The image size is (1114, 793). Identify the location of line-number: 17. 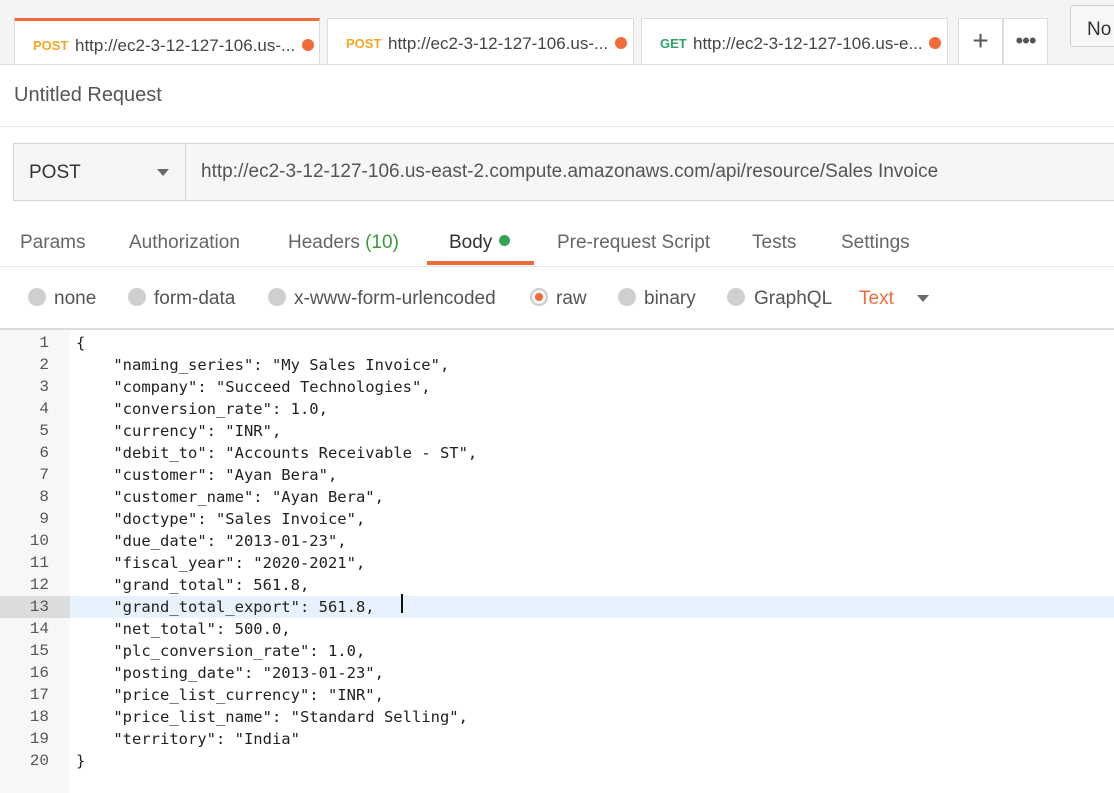
(39, 695).